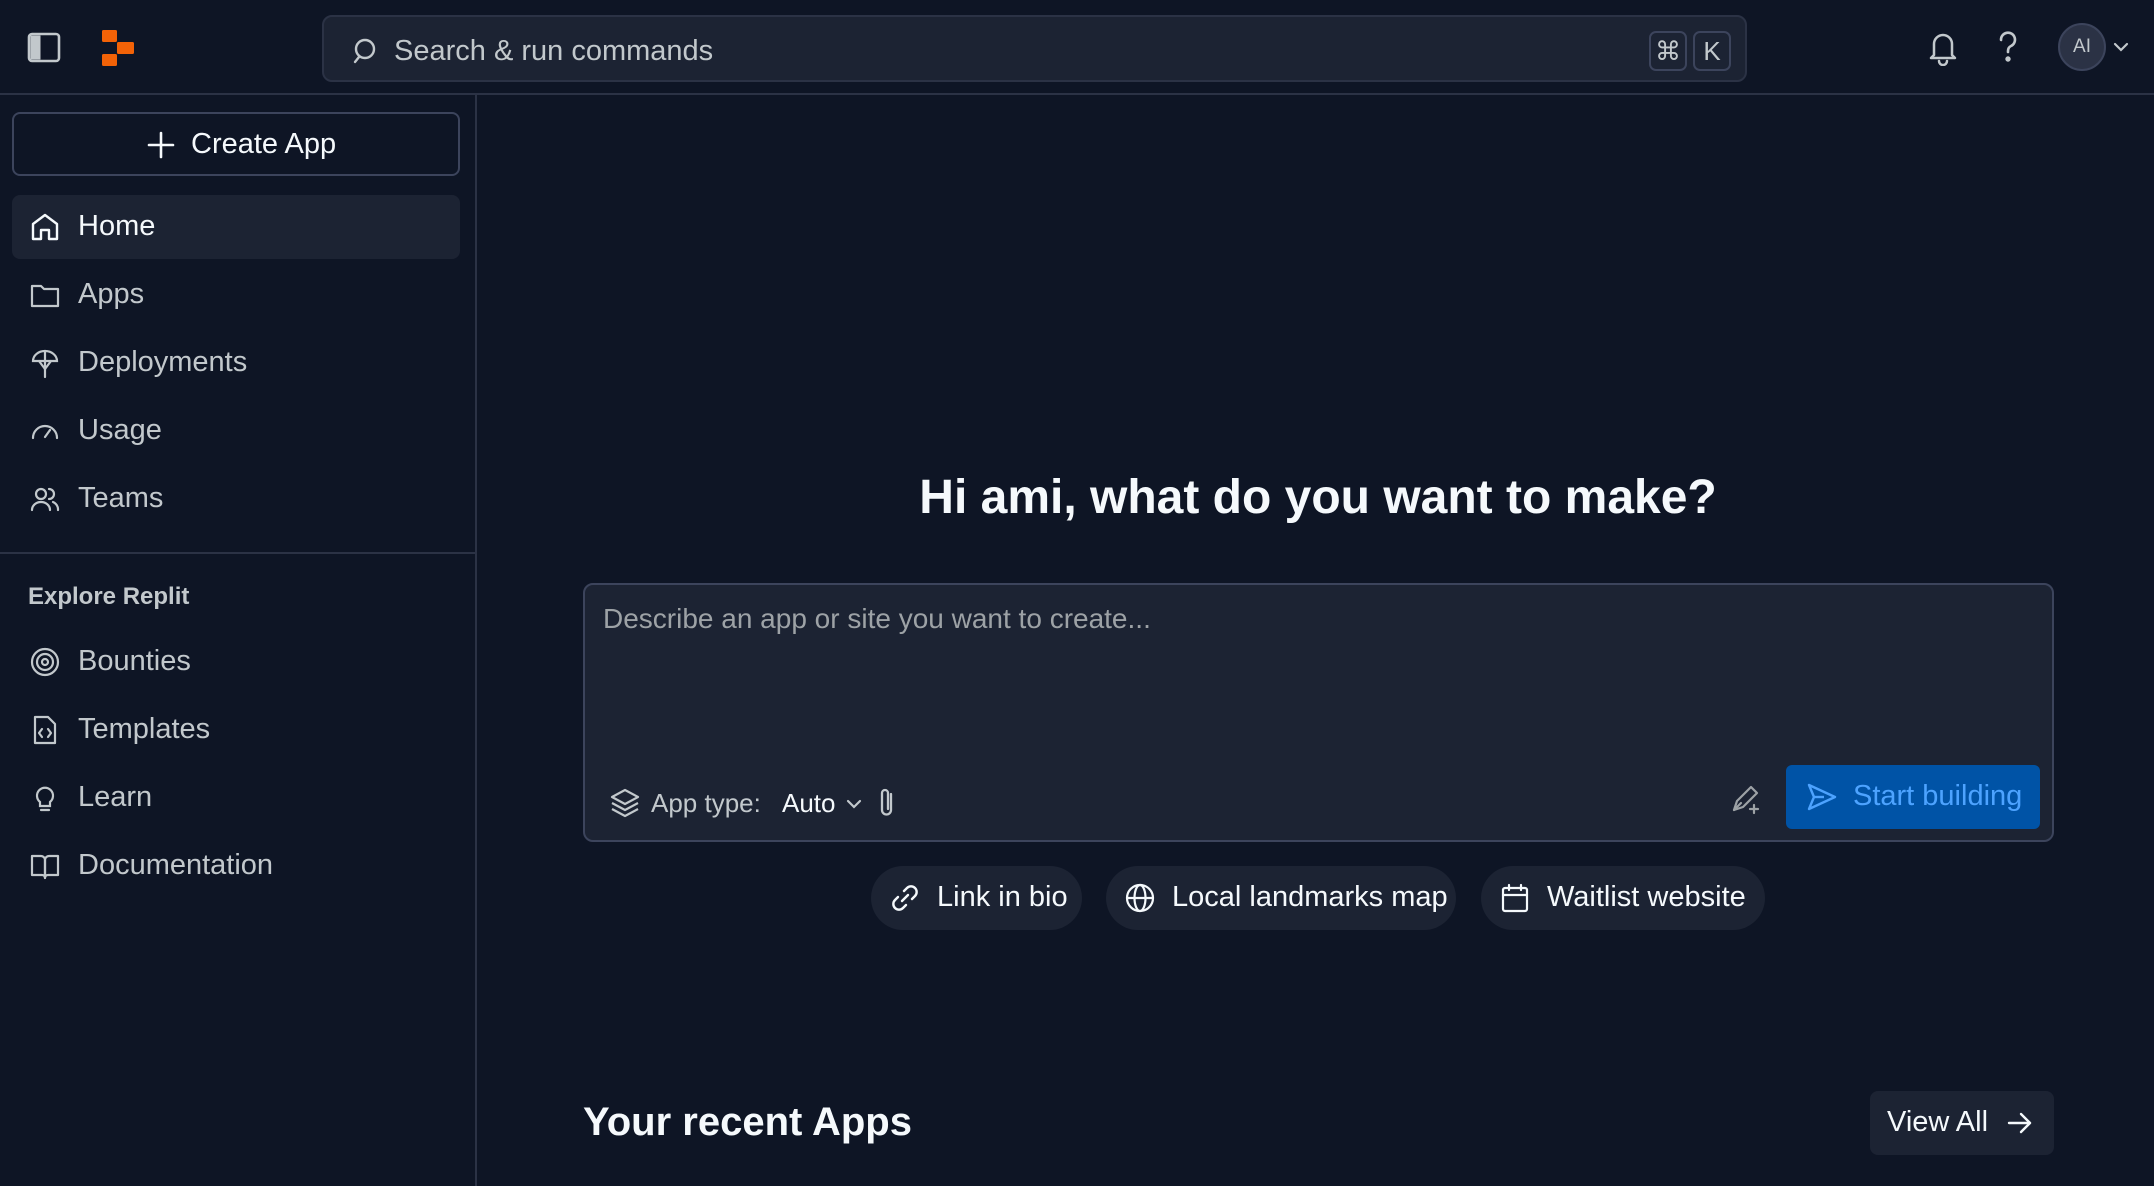 Image resolution: width=2154 pixels, height=1186 pixels. I want to click on suggestion-label: Local landmarks map, so click(1310, 897).